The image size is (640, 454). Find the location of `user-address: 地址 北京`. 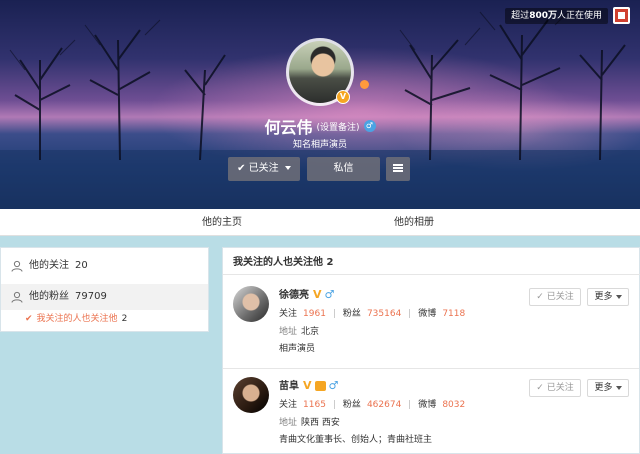

user-address: 地址 北京 is located at coordinates (299, 330).